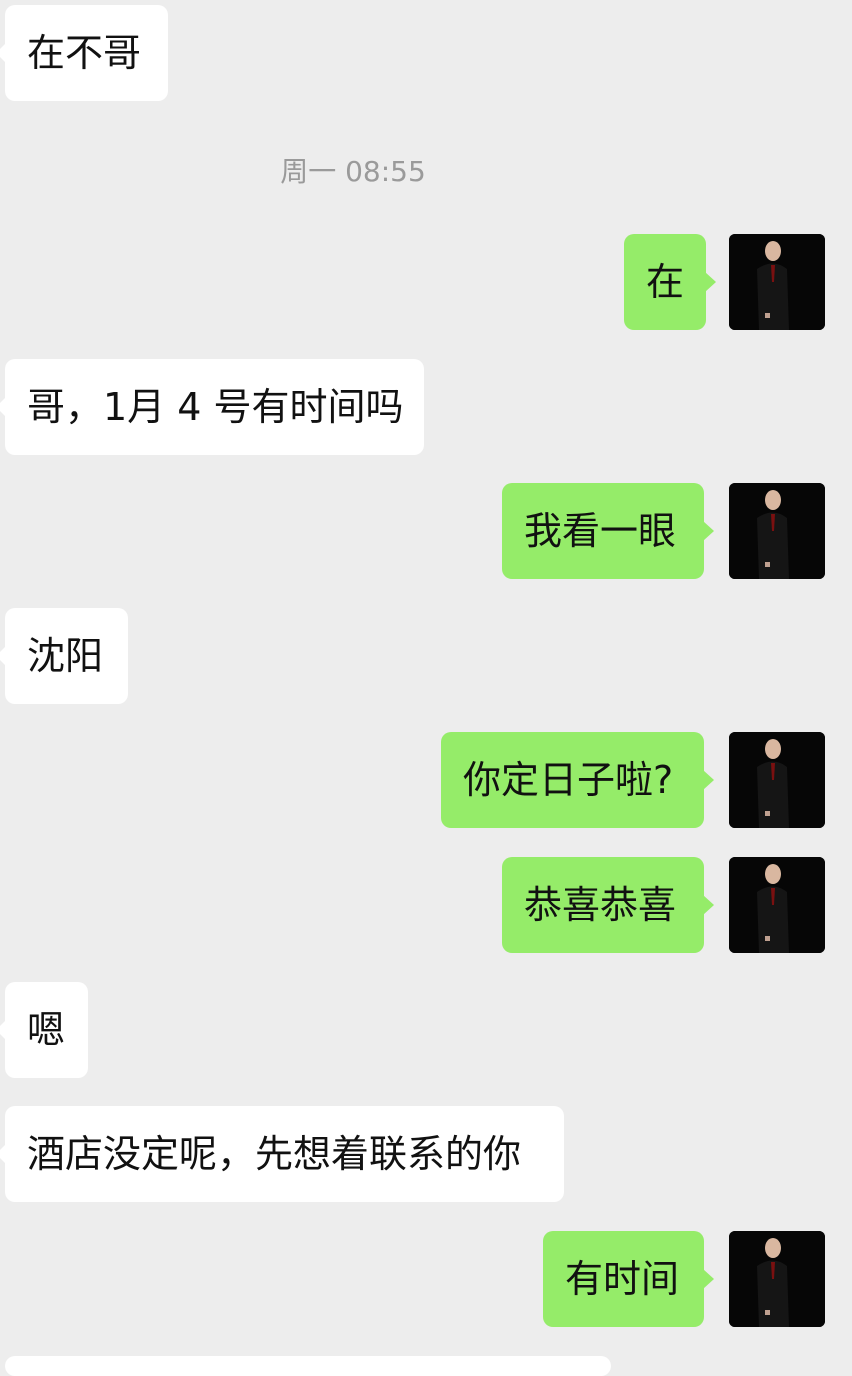 Image resolution: width=852 pixels, height=1376 pixels. I want to click on message-bubble-outgoing: 你定日子啦?, so click(577, 780).